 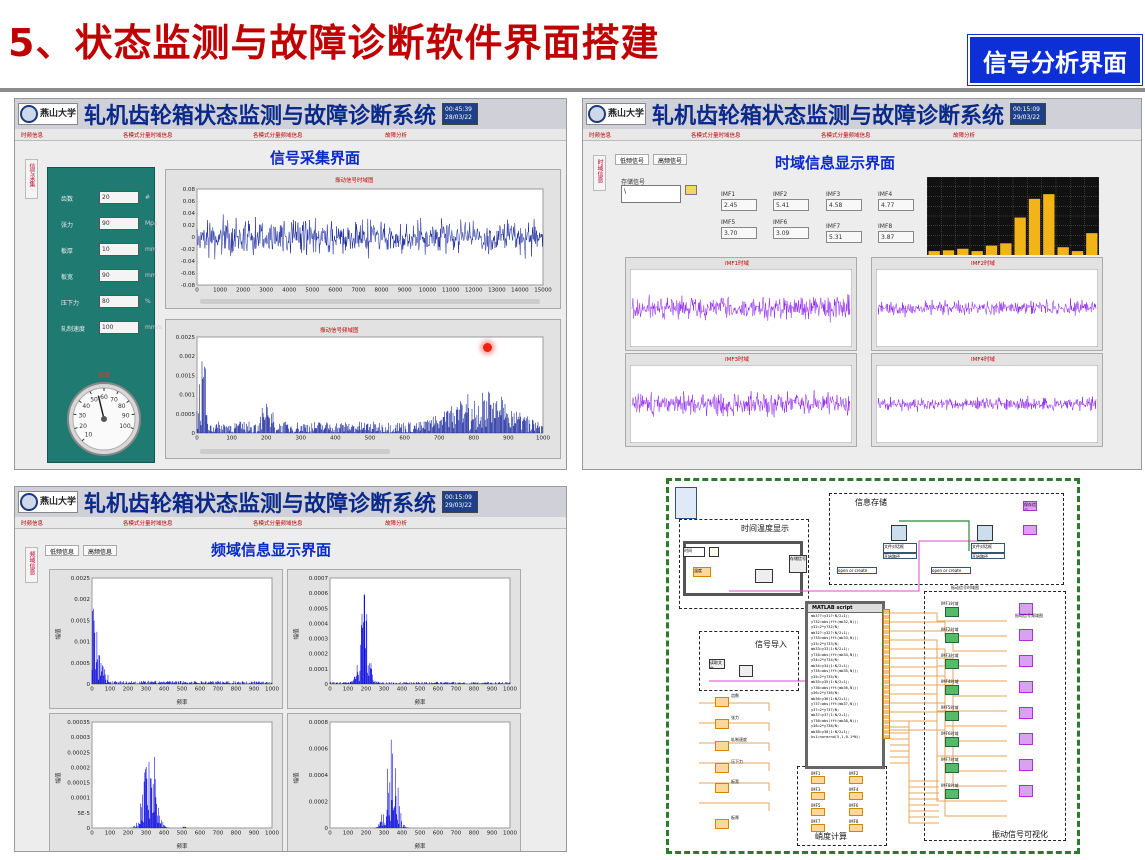 I want to click on time-scrollbar, so click(x=370, y=301).